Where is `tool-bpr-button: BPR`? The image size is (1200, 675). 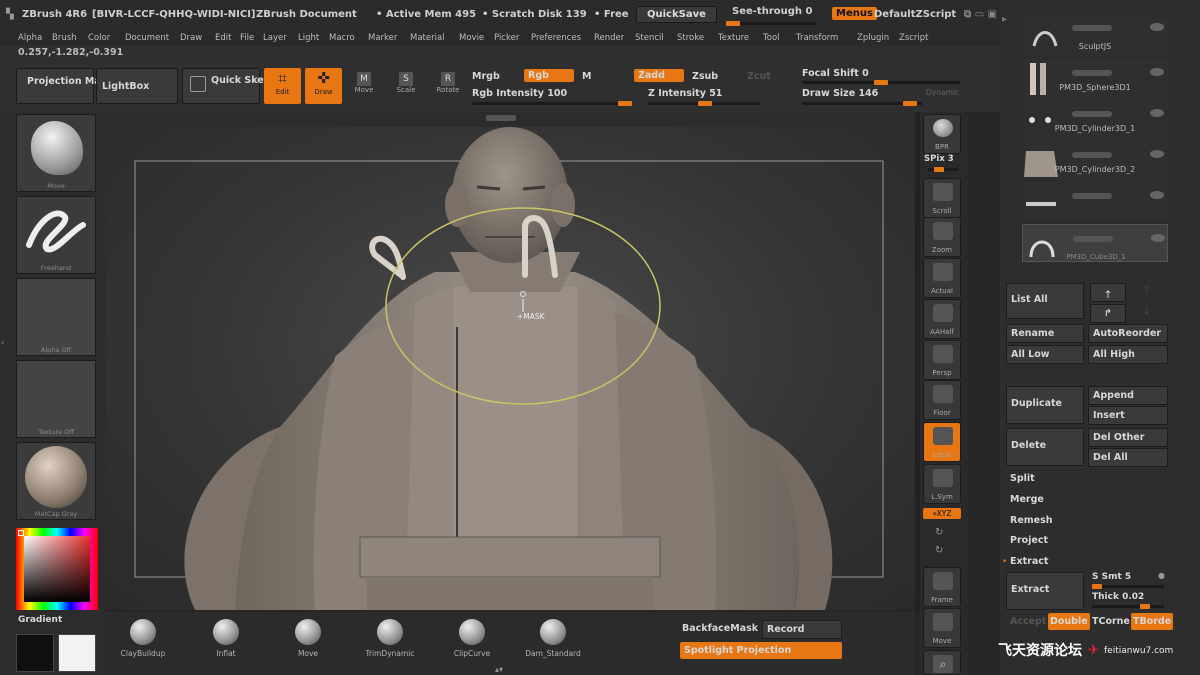
tool-bpr-button: BPR is located at coordinates (942, 134).